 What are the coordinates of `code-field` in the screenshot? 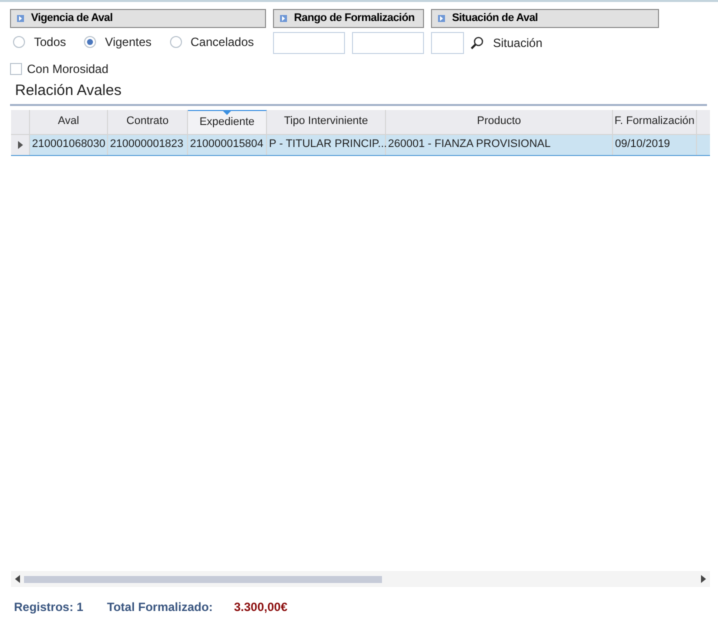 It's located at (447, 43).